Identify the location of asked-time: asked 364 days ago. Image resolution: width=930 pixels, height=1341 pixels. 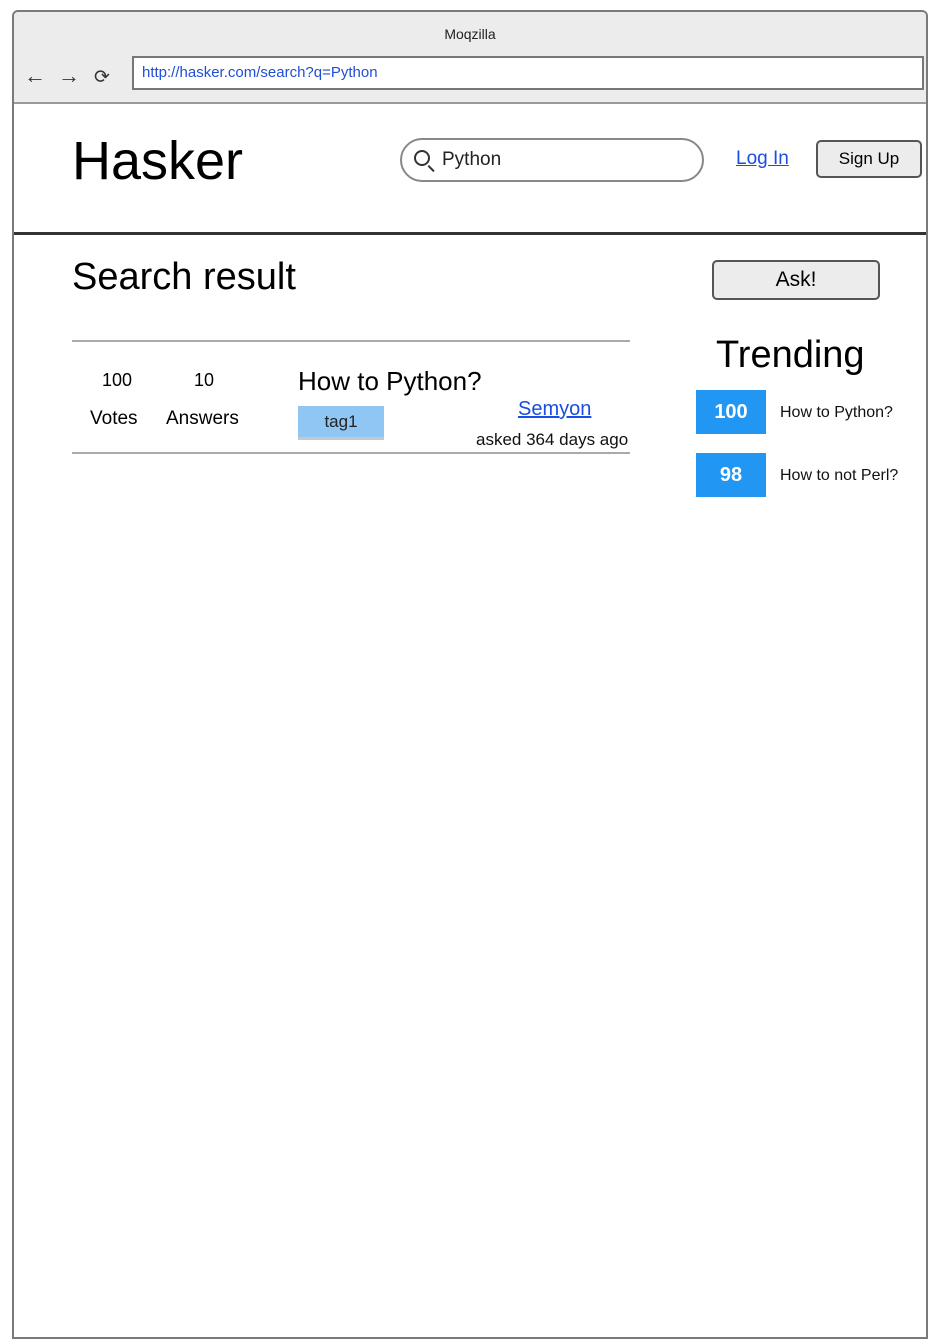
(552, 439).